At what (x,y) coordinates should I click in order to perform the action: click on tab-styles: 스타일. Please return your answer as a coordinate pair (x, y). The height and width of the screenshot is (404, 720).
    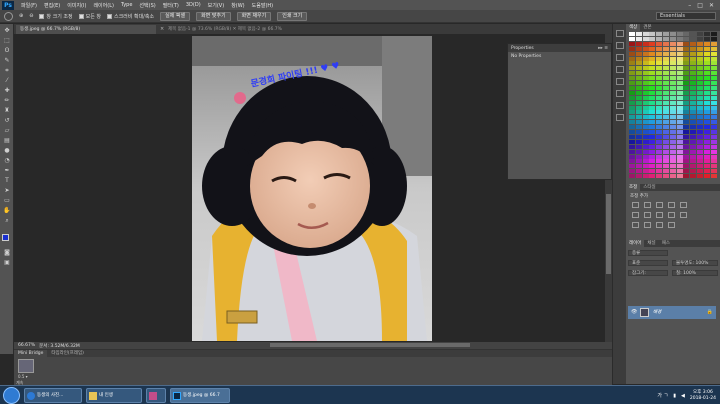
    Looking at the image, I should click on (649, 187).